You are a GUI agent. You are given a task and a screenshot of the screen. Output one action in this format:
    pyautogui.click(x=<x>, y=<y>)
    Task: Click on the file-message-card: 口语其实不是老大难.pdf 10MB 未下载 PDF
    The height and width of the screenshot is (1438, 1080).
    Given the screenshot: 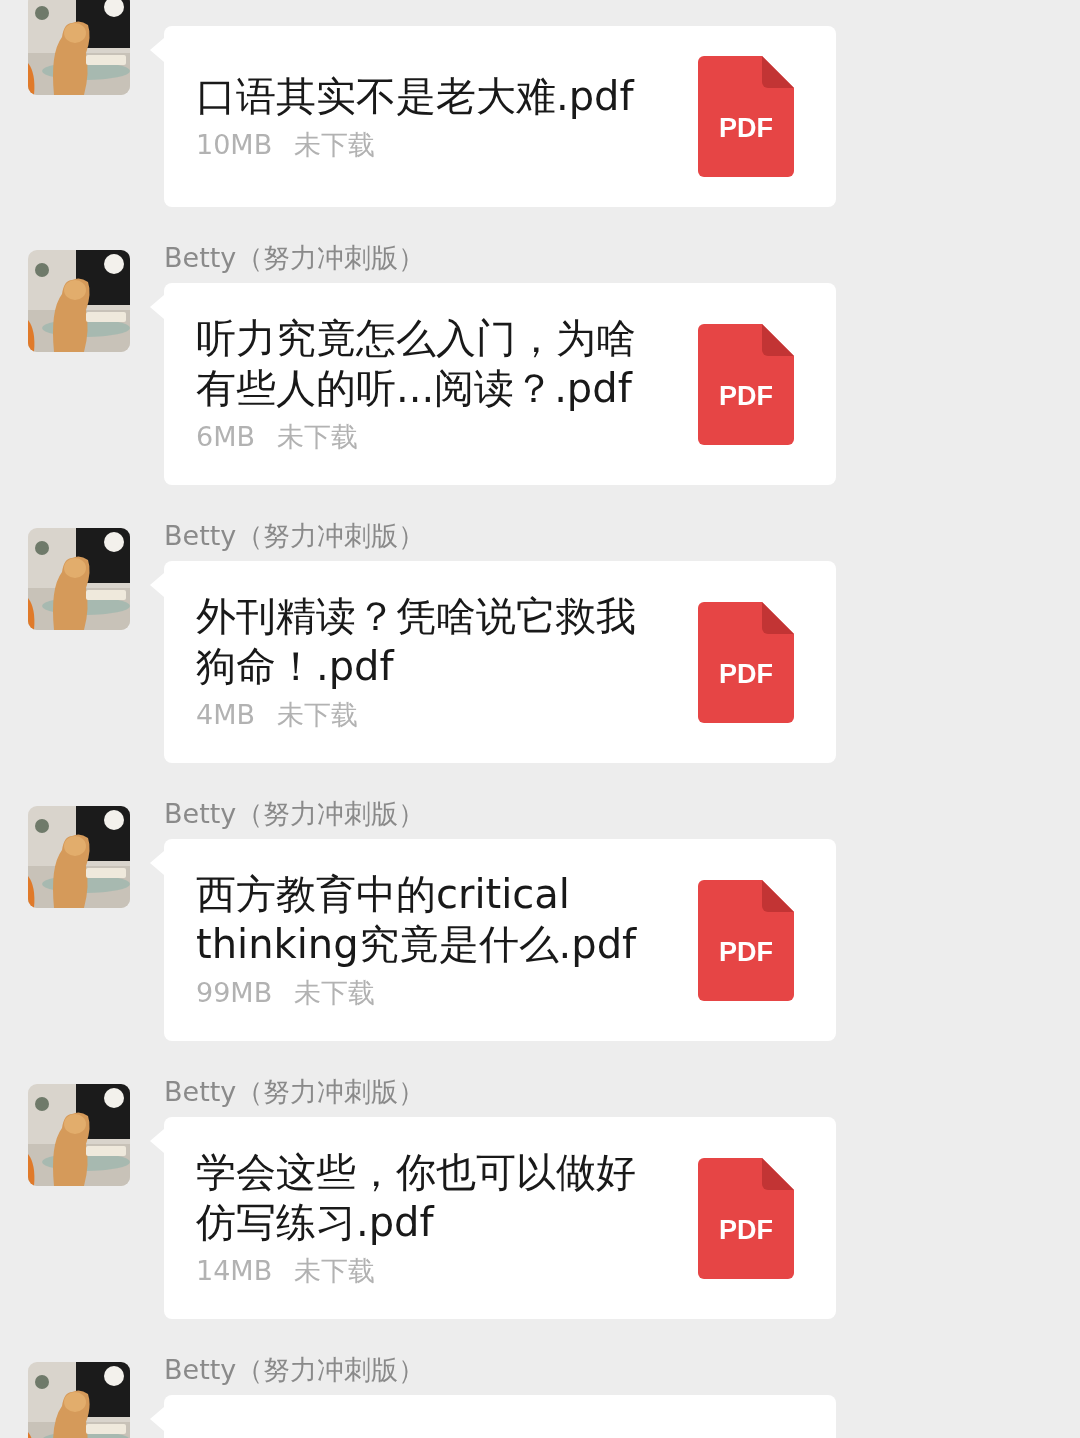 What is the action you would take?
    pyautogui.click(x=500, y=116)
    